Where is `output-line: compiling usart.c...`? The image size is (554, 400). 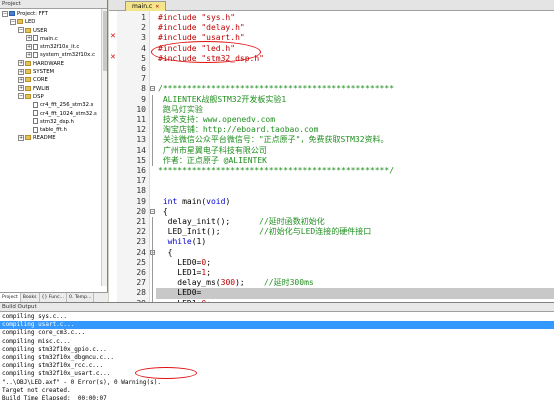
output-line: compiling usart.c... is located at coordinates (38, 325).